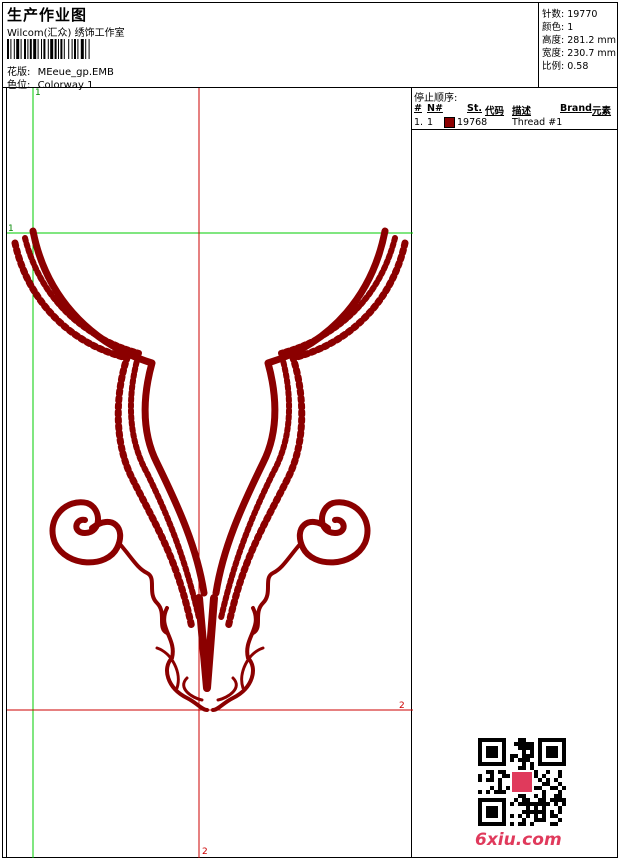 The image size is (620, 862). I want to click on color-count: 颜色: 1, so click(558, 27).